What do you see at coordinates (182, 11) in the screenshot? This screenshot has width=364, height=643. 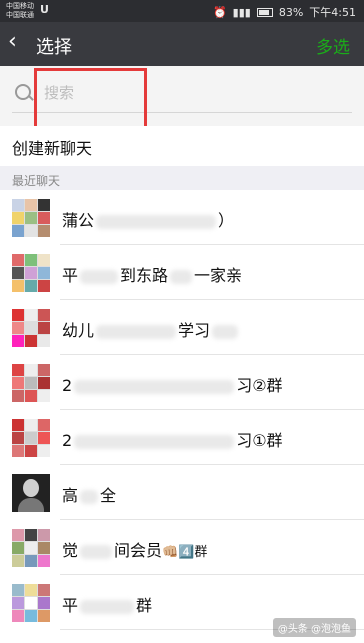 I see `status-bar: 中国移动 中国联通 U ⏰ ▮▮▮ 83% 下午4:51` at bounding box center [182, 11].